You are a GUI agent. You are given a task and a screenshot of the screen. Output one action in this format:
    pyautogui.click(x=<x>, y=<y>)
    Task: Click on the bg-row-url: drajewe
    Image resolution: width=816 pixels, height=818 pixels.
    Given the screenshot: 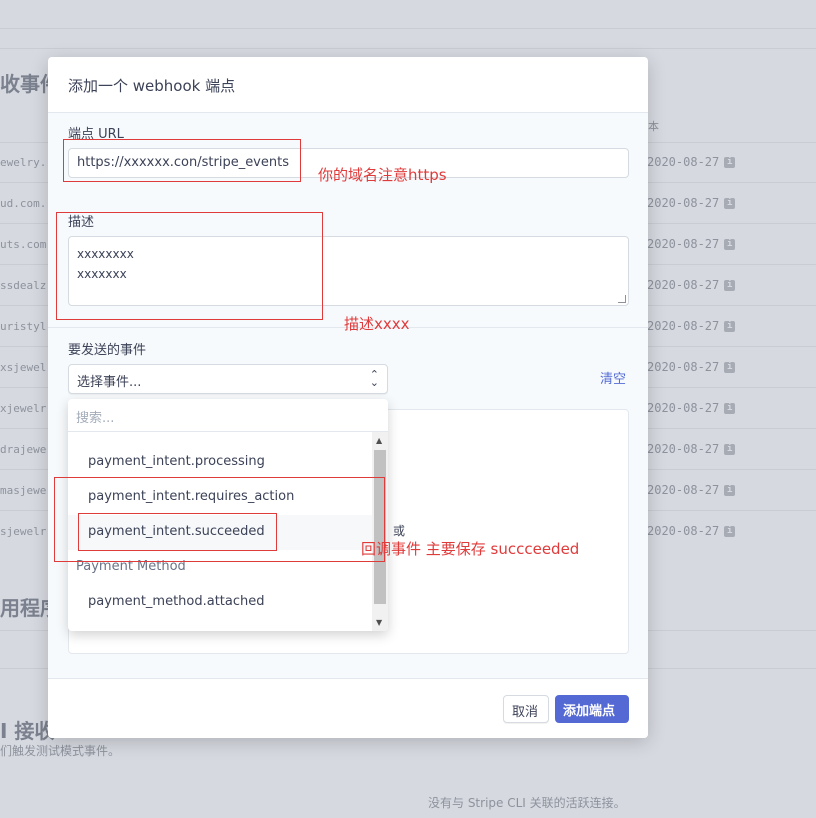 What is the action you would take?
    pyautogui.click(x=23, y=449)
    